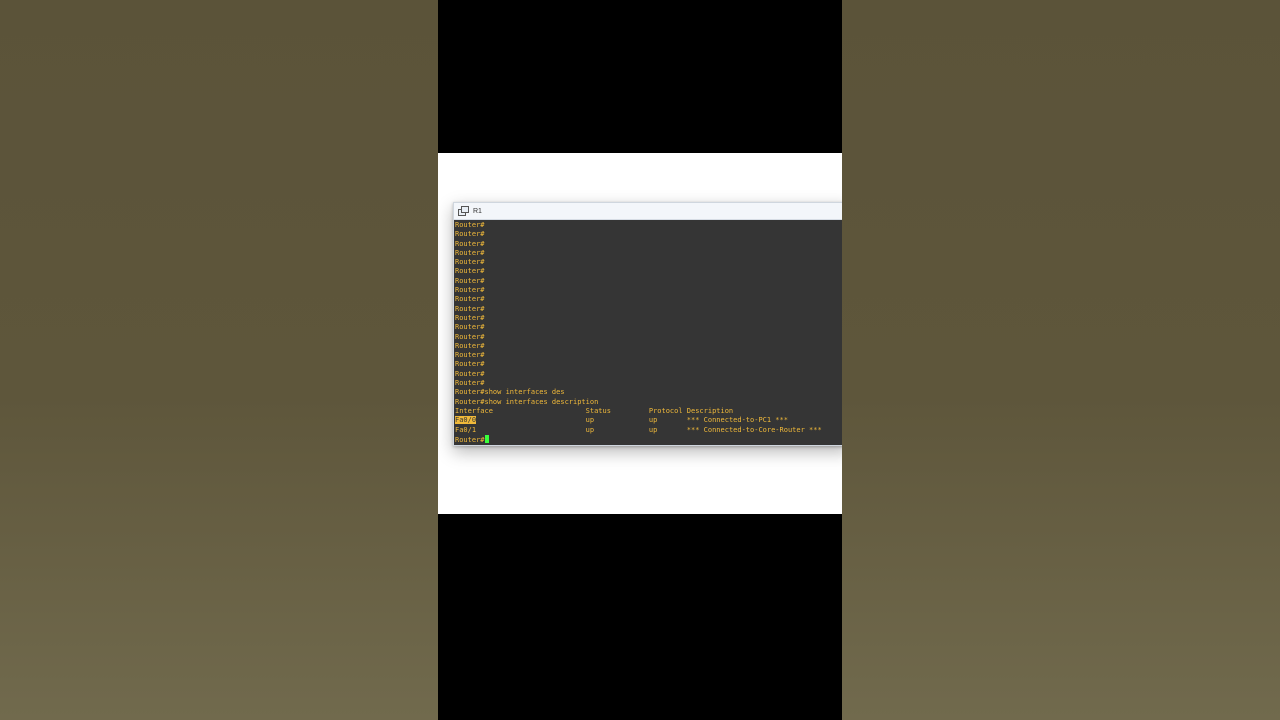 The image size is (1280, 720). Describe the element at coordinates (510, 392) in the screenshot. I see `command-line: Router#show interfaces des` at that location.